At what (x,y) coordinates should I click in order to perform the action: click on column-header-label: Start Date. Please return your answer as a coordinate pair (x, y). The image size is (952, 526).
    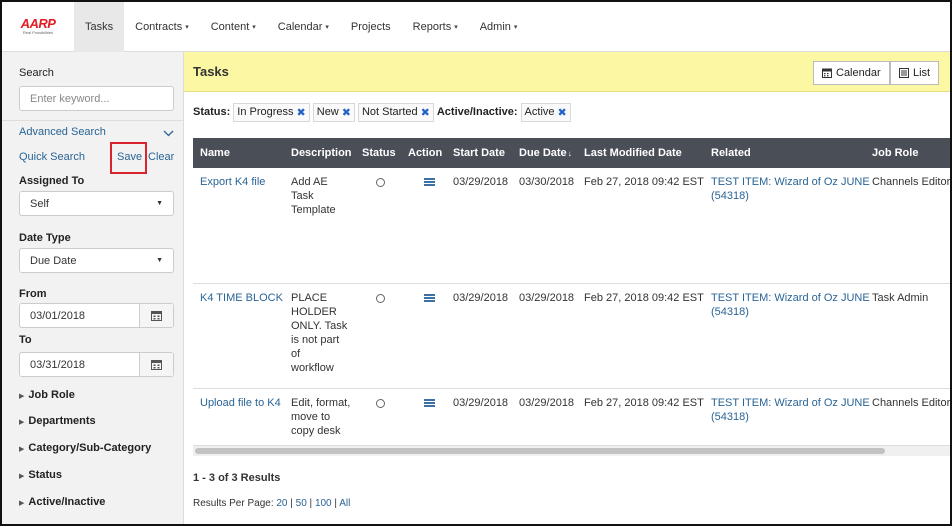
    Looking at the image, I should click on (479, 153).